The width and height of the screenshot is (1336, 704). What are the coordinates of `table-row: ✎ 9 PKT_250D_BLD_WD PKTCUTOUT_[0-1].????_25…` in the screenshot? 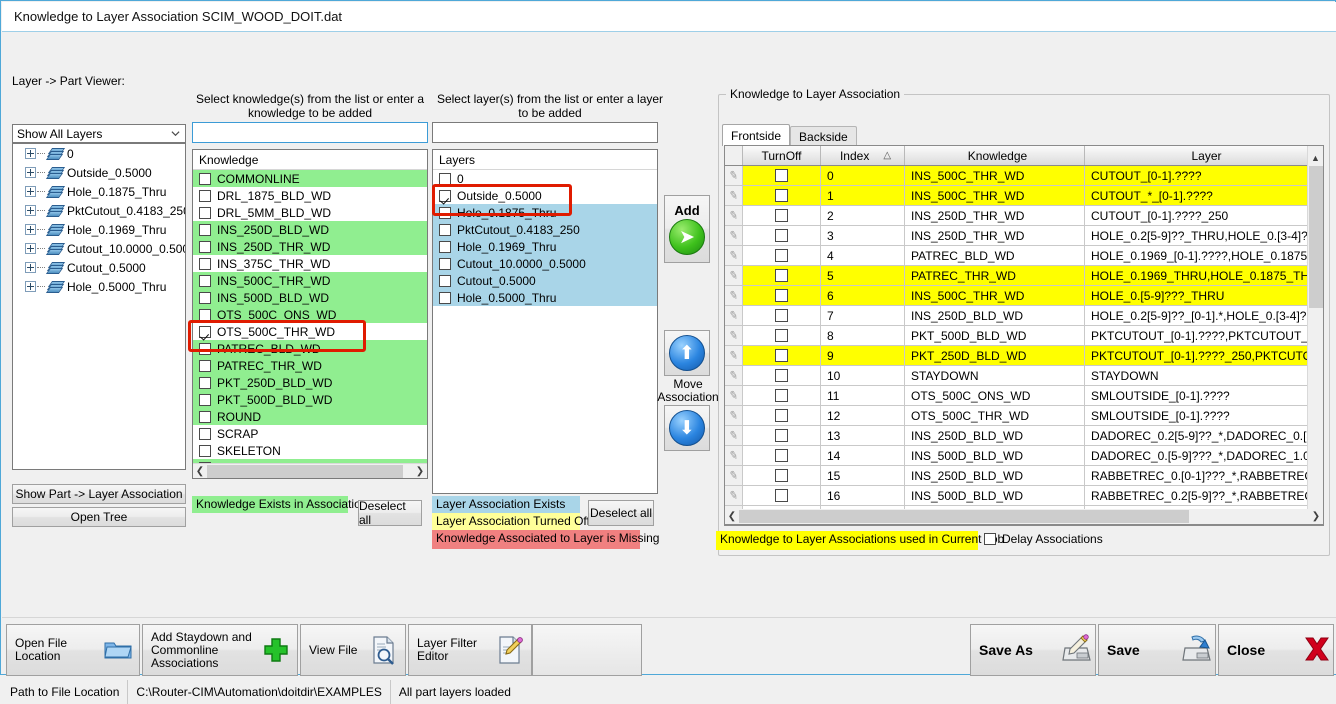 It's located at (1024, 356).